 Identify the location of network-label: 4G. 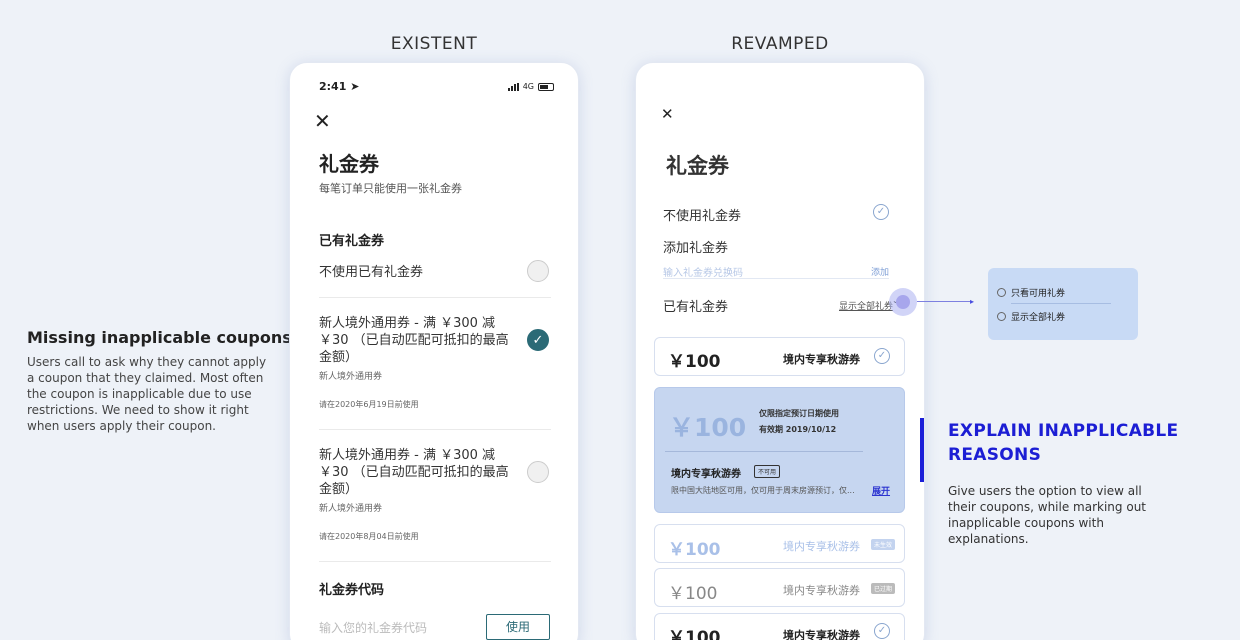
(528, 86).